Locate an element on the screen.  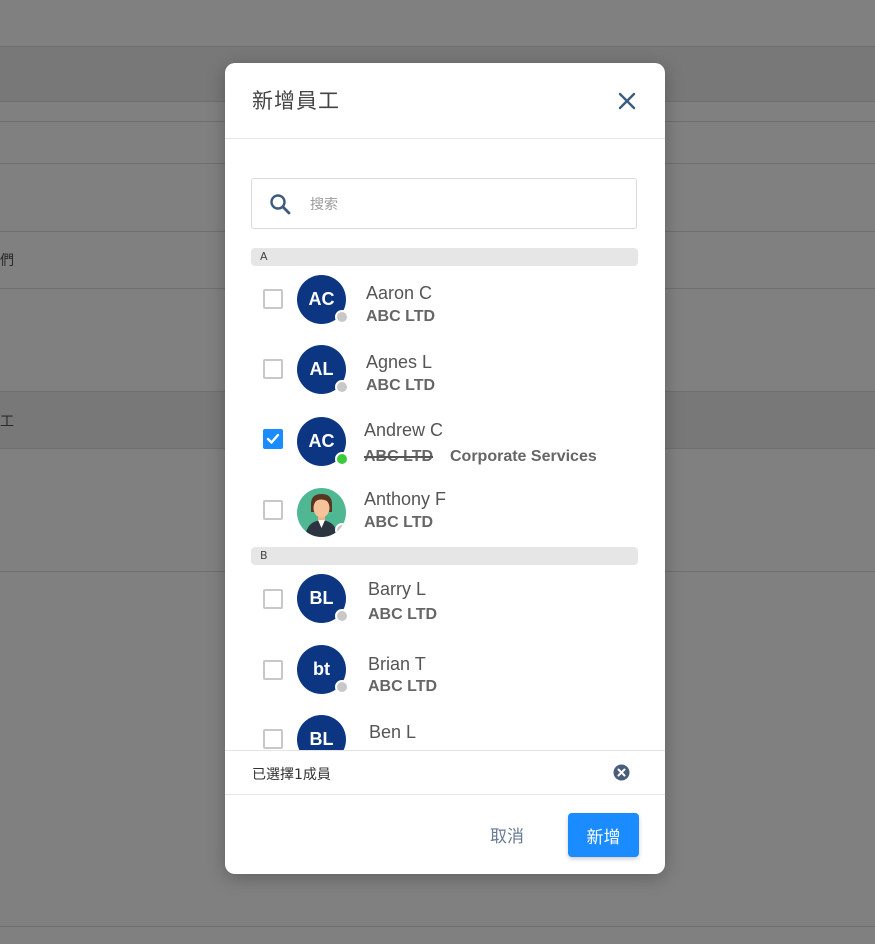
status-online-indicator is located at coordinates (342, 459).